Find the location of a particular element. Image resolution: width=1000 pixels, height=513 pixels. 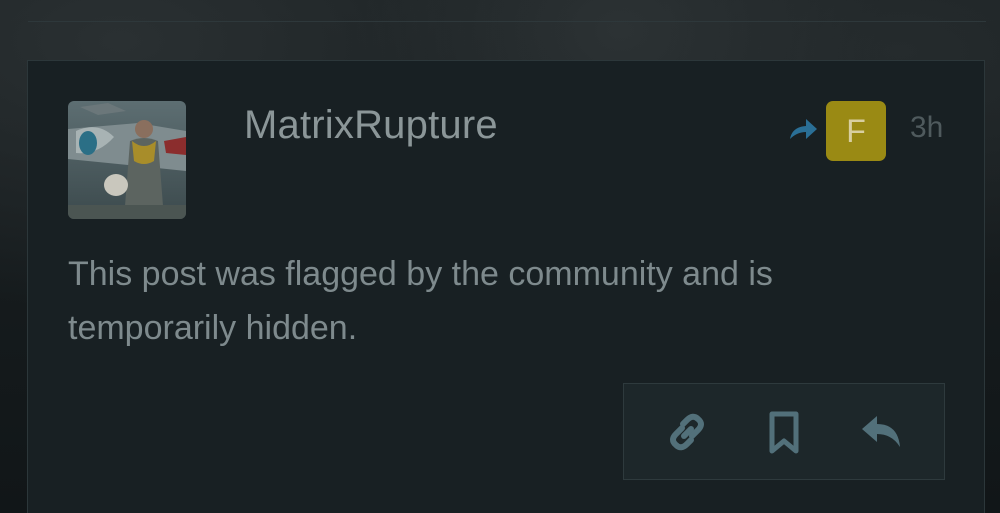

copy-link-button is located at coordinates (687, 432).